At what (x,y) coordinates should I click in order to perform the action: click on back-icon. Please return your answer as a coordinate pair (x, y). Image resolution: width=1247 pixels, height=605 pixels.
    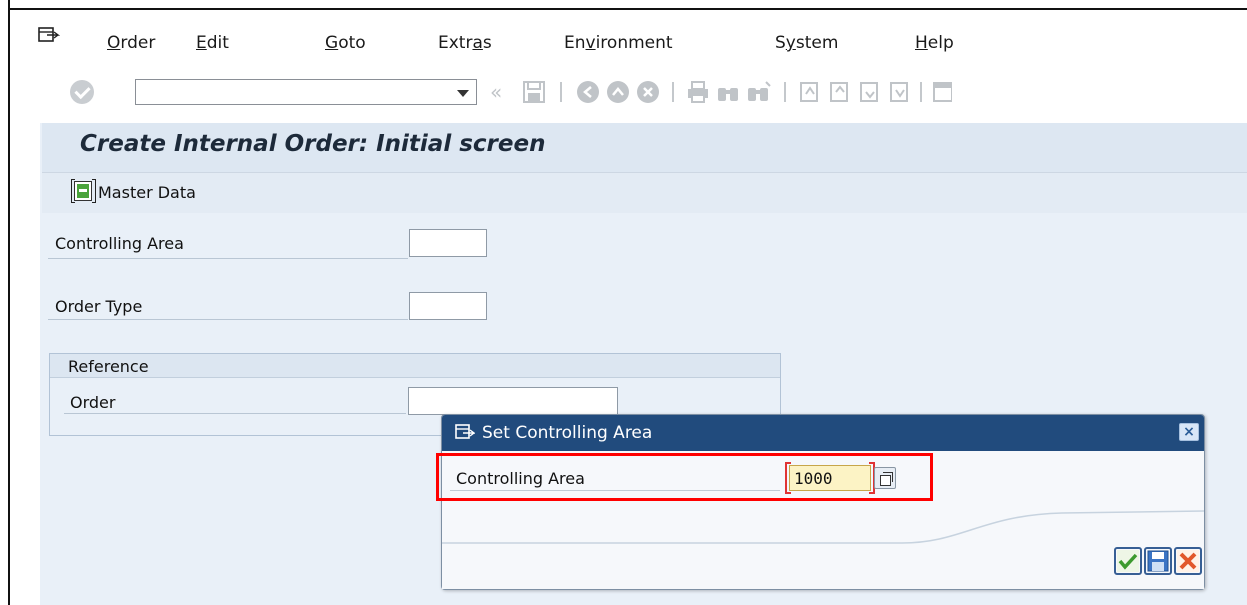
    Looking at the image, I should click on (589, 92).